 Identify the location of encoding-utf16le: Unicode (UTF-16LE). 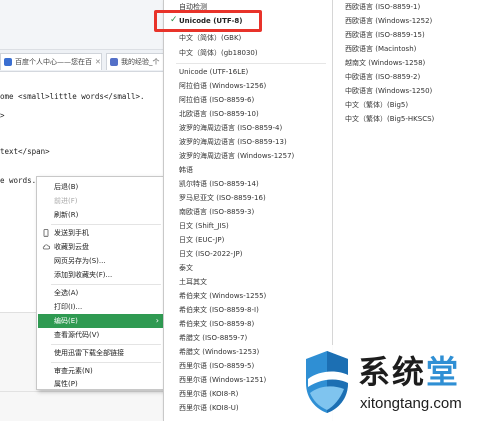
(248, 72).